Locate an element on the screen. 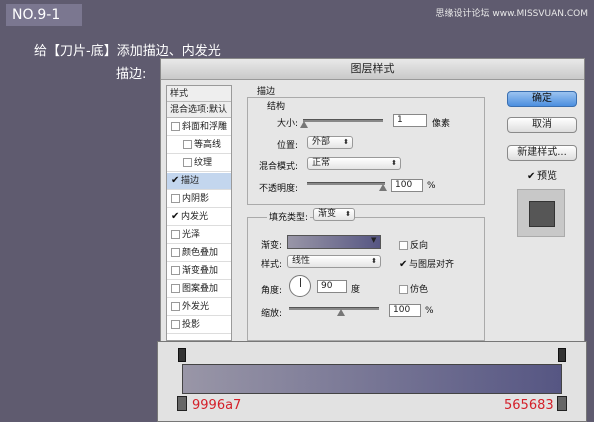 The height and width of the screenshot is (422, 594). preview-label: 预览 is located at coordinates (547, 176).